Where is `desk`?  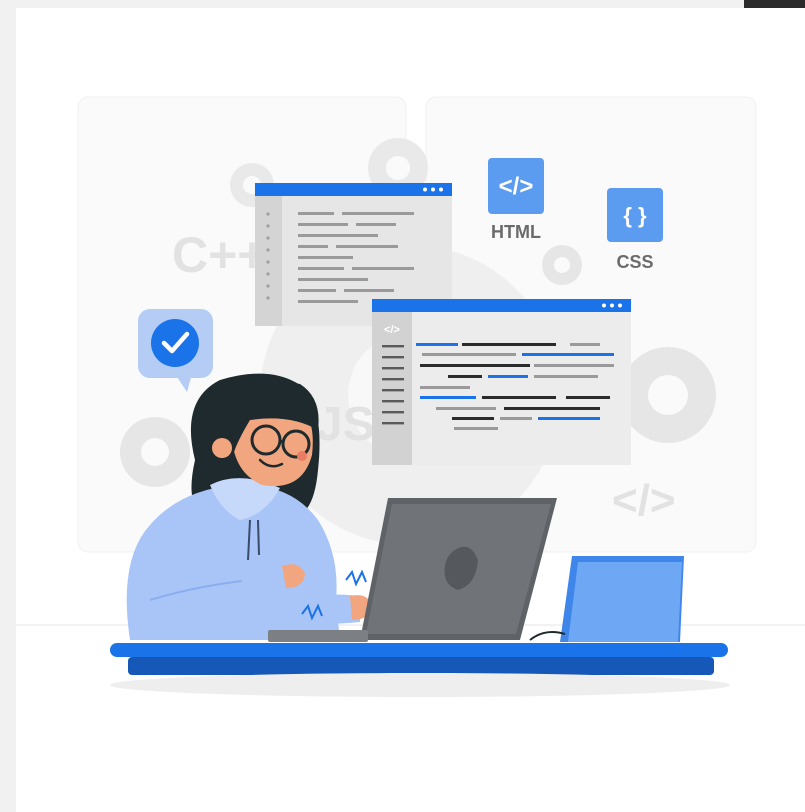
desk is located at coordinates (419, 650).